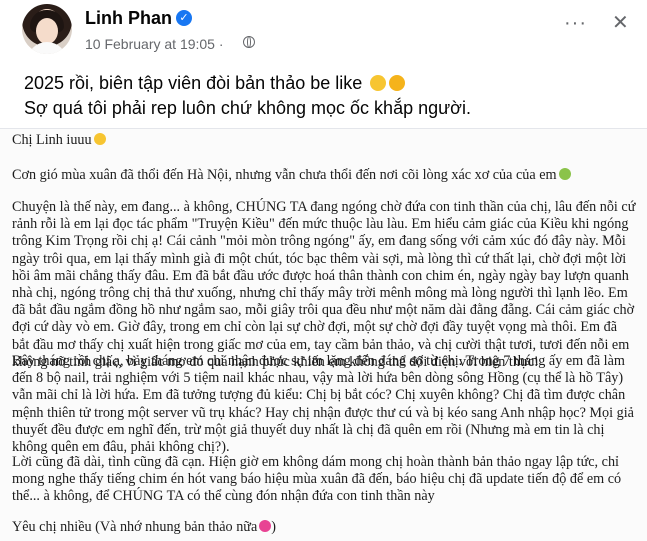  Describe the element at coordinates (184, 18) in the screenshot. I see `verified-badge-icon: ✓` at that location.